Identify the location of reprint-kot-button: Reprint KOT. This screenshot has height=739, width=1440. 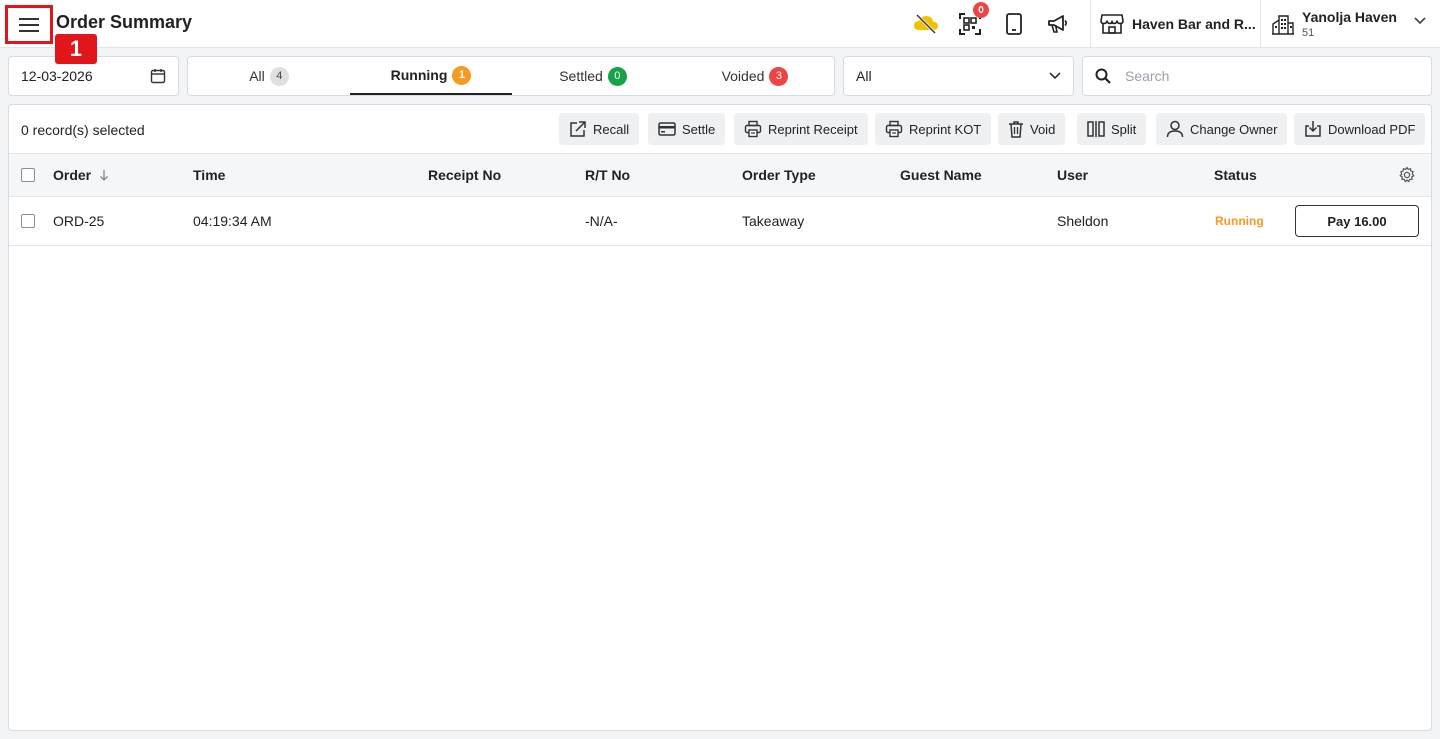
(933, 129).